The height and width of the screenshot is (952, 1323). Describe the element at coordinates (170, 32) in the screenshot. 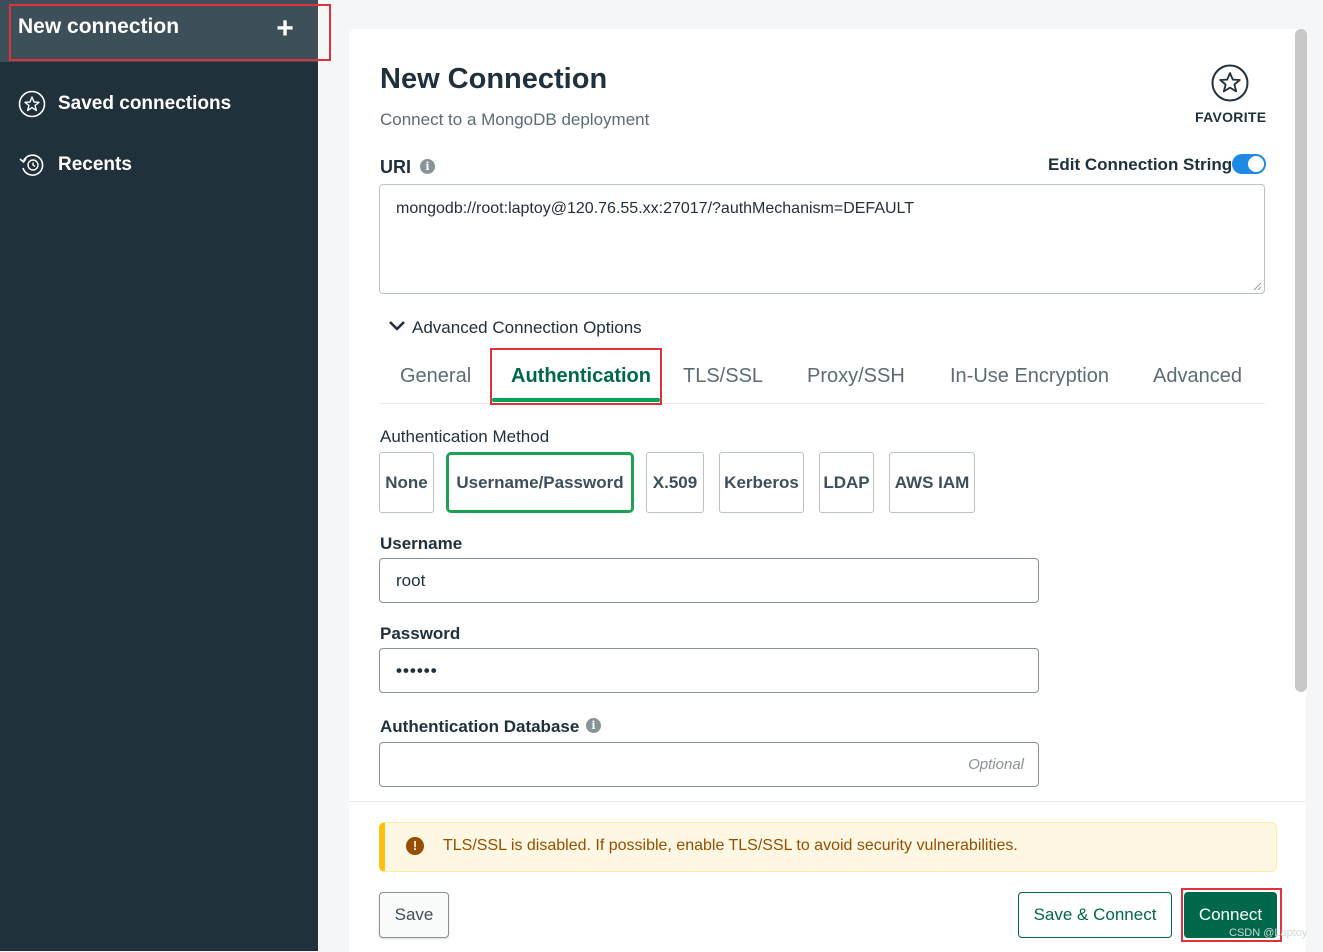

I see `highlight-box-new-connection` at that location.